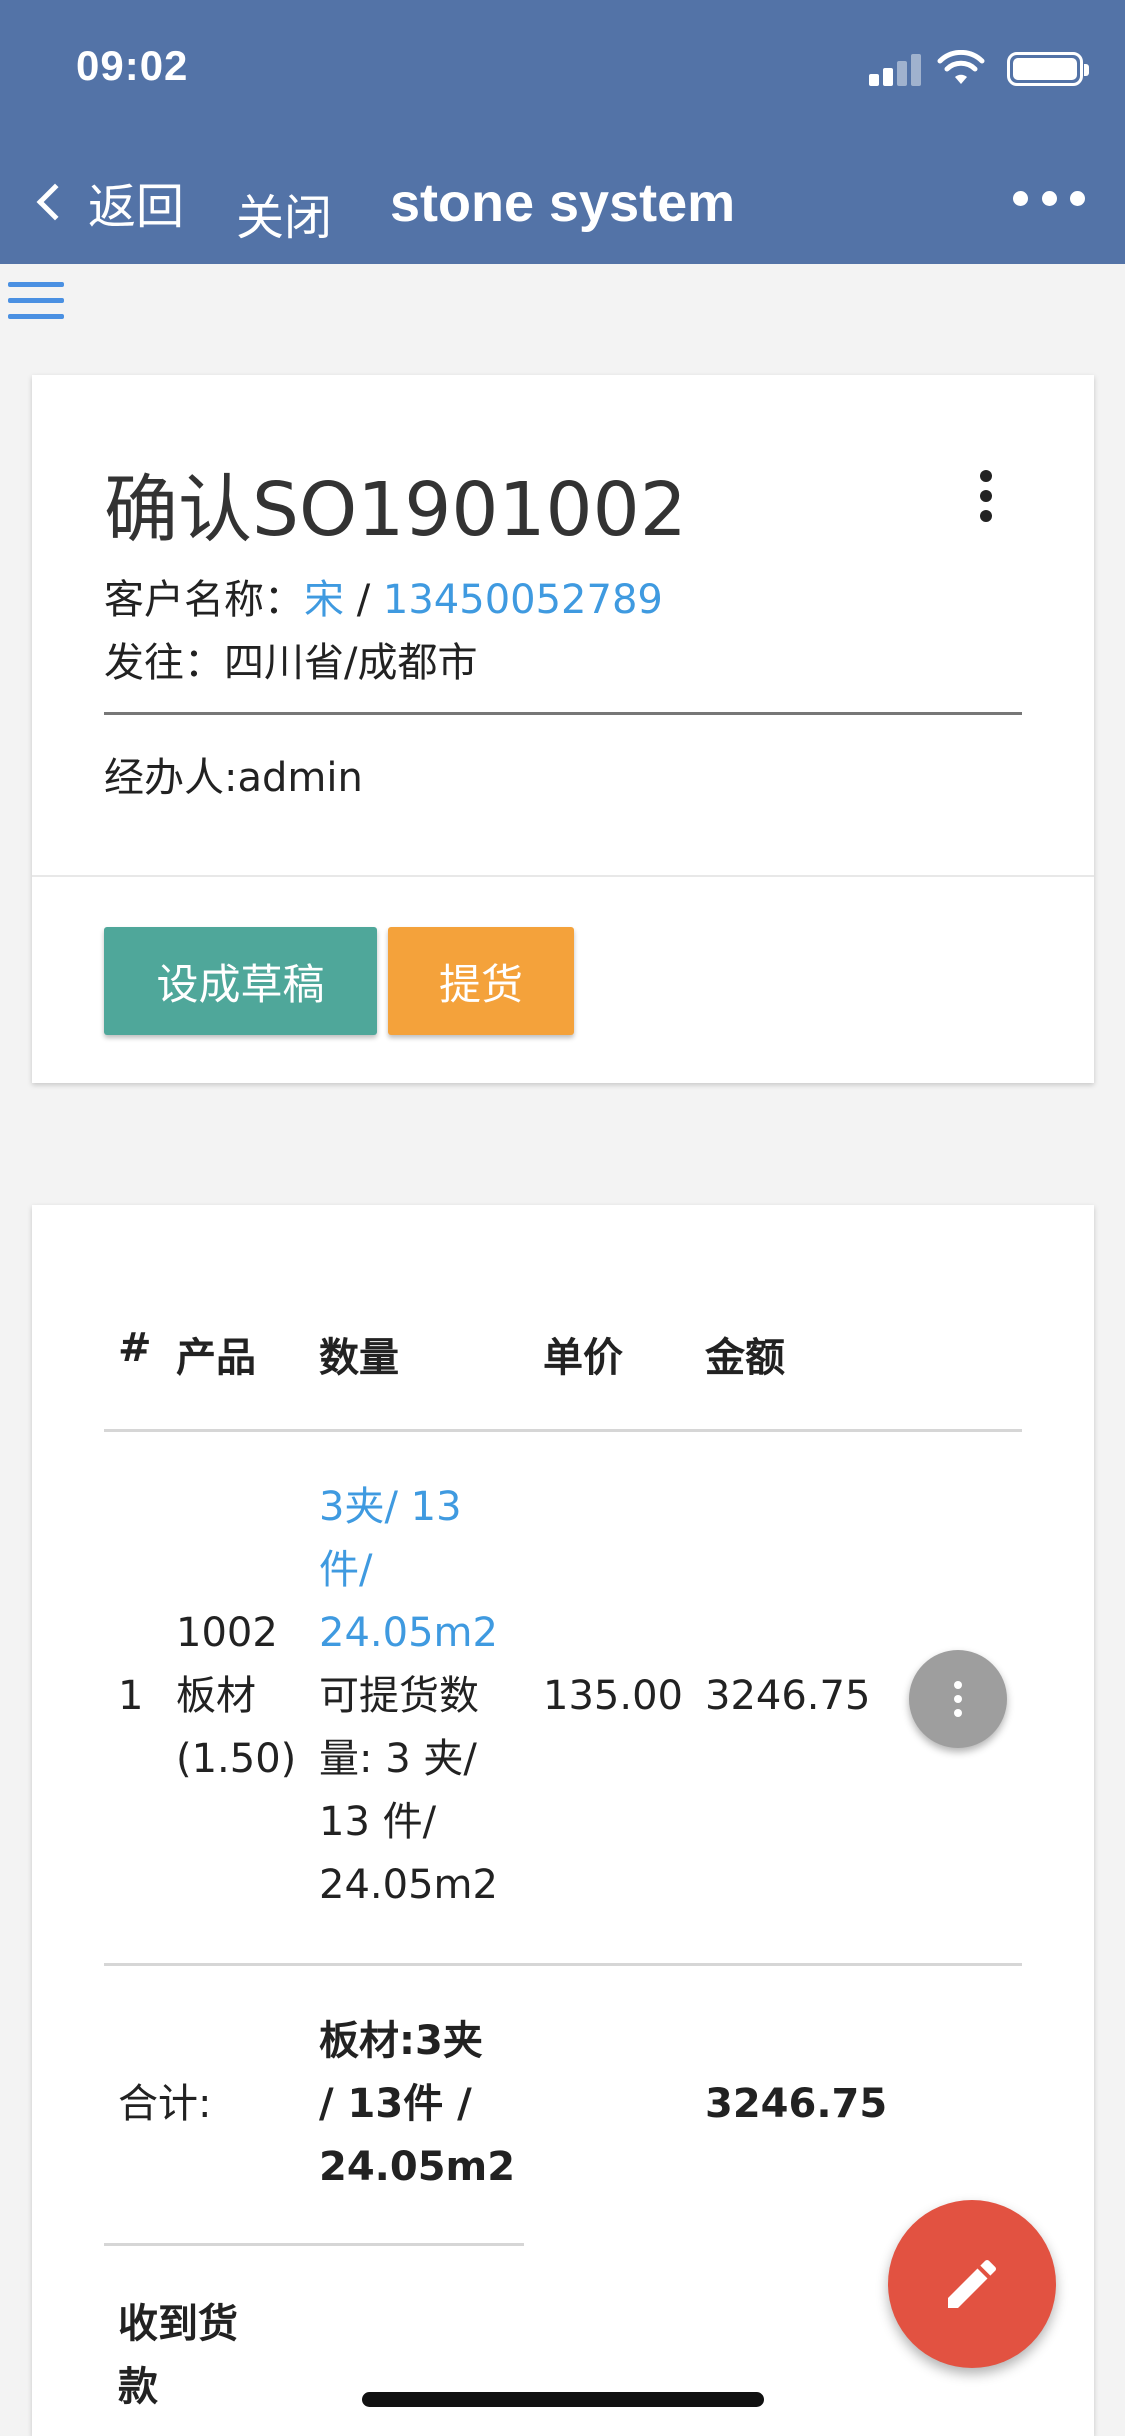 This screenshot has height=2436, width=1125. I want to click on back-label: 返回, so click(136, 207).